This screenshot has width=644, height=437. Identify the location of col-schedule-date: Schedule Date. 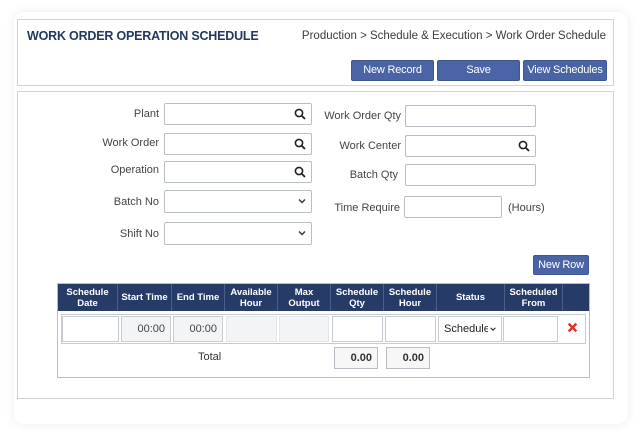
(88, 297).